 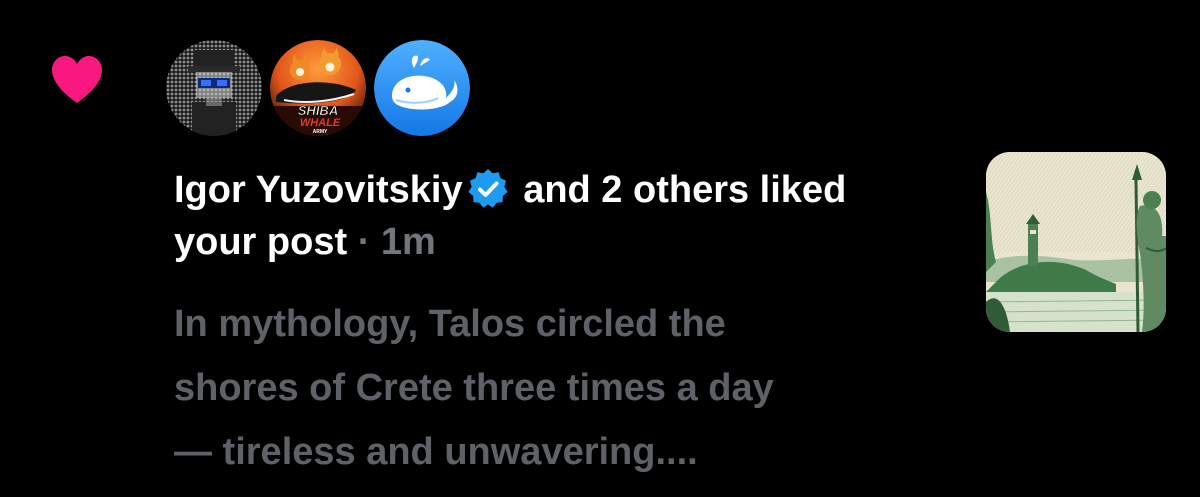 What do you see at coordinates (450, 324) in the screenshot?
I see `preview-line-1: In mythology, Talos circled the` at bounding box center [450, 324].